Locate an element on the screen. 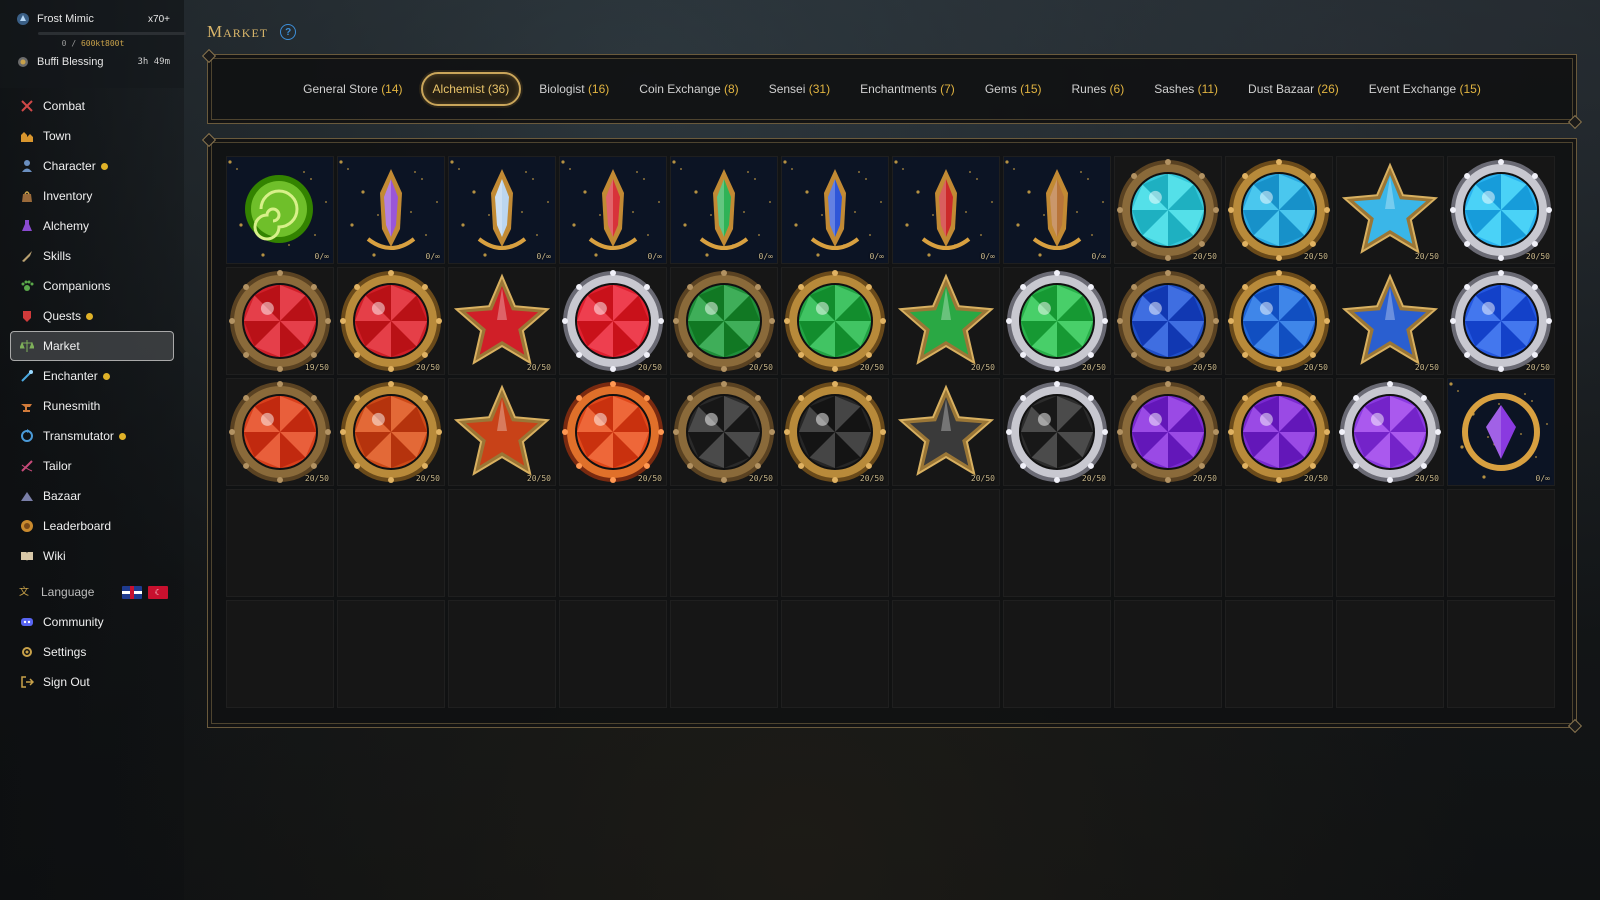 The width and height of the screenshot is (1600, 900). tab-runes: Runes (6) is located at coordinates (1098, 89).